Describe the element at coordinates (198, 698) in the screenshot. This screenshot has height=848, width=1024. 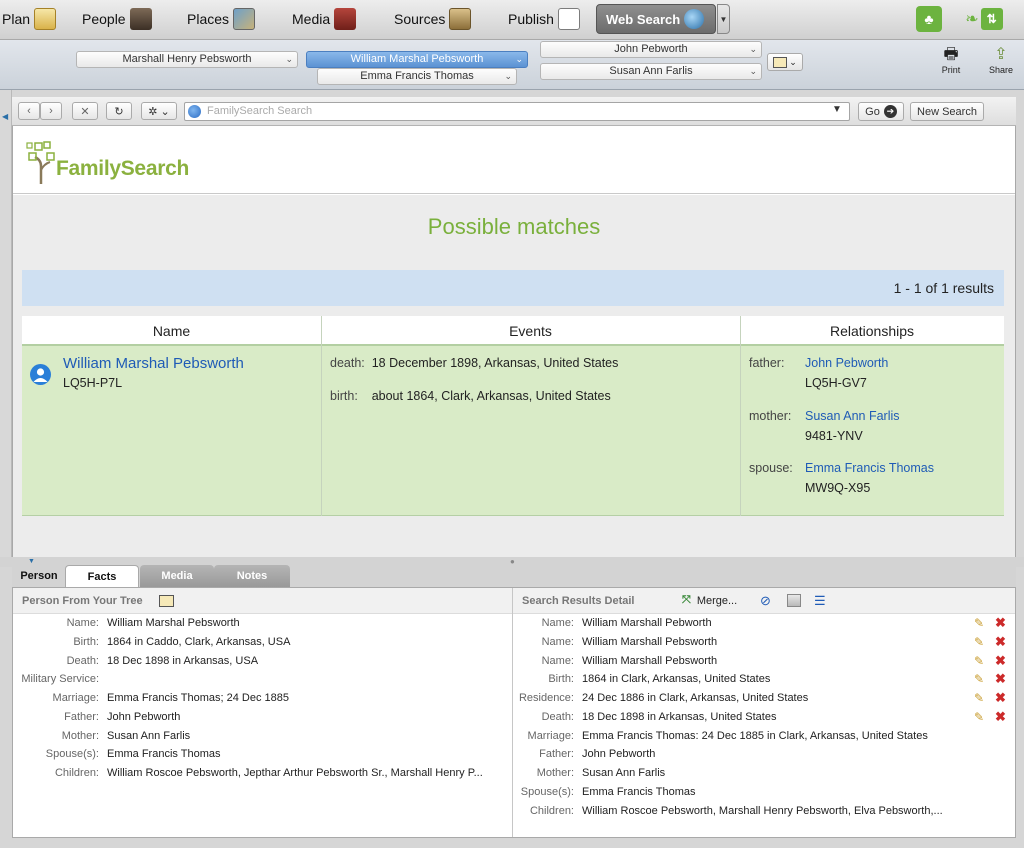
I see `fact-value: Emma Francis Thomas; 24 Dec 1885` at that location.